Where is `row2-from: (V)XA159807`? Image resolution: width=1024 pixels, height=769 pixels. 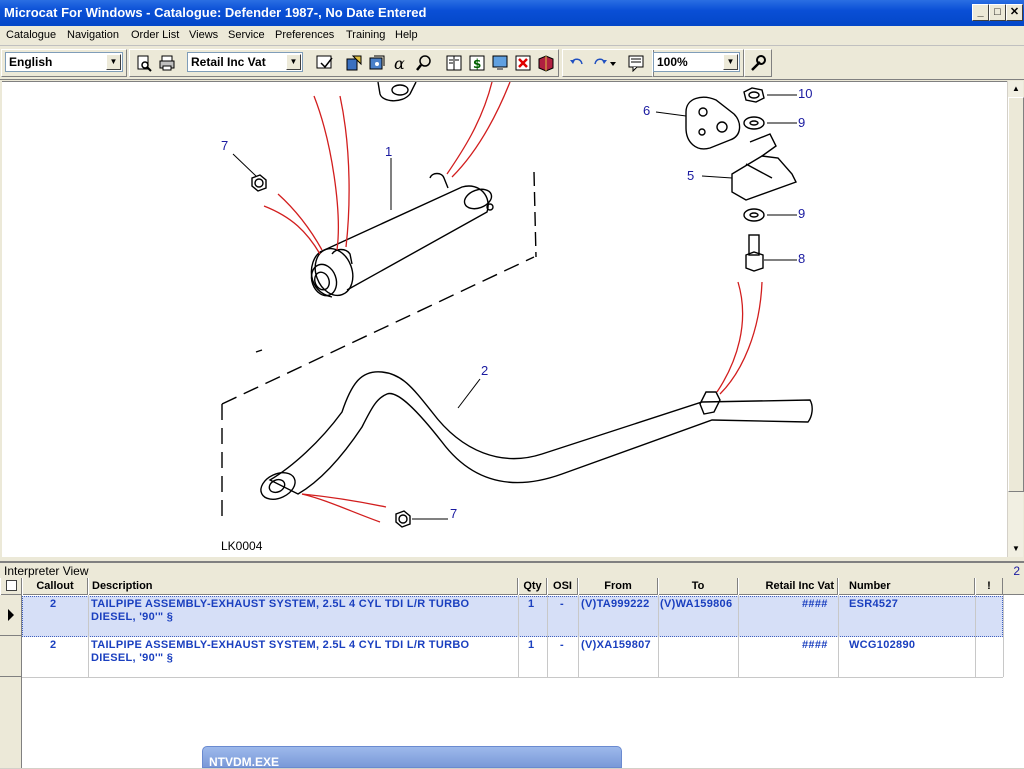
row2-from: (V)XA159807 is located at coordinates (616, 645).